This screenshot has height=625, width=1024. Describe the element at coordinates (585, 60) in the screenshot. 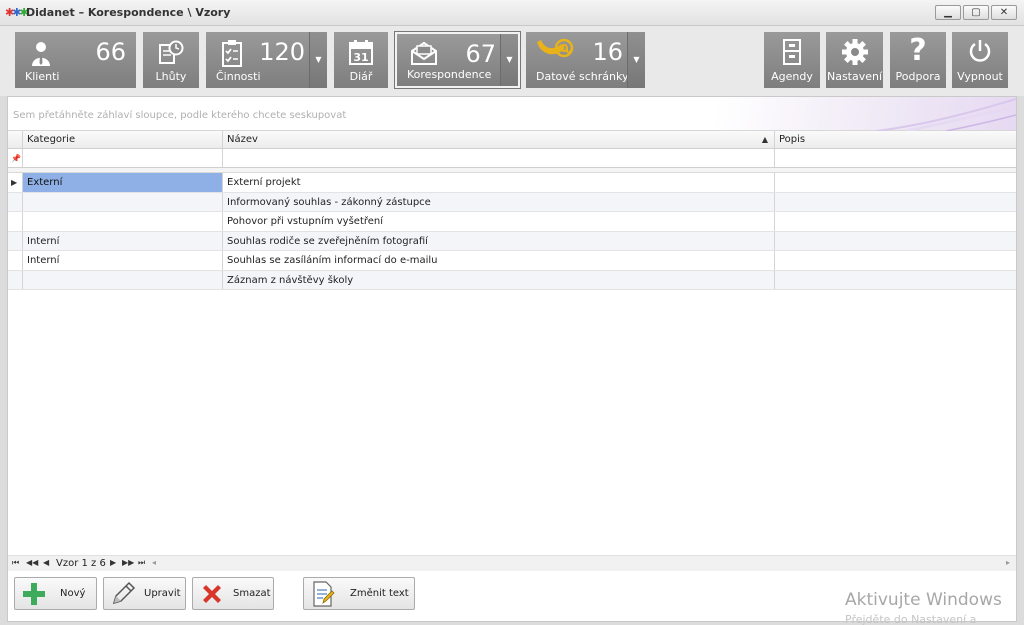

I see `tile-datove-schranky: 16 Datové schránky ▼` at that location.